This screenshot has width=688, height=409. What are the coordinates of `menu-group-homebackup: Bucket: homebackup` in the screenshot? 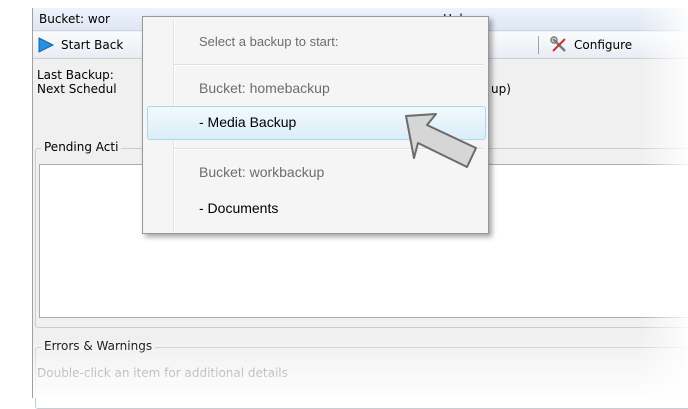 It's located at (264, 88).